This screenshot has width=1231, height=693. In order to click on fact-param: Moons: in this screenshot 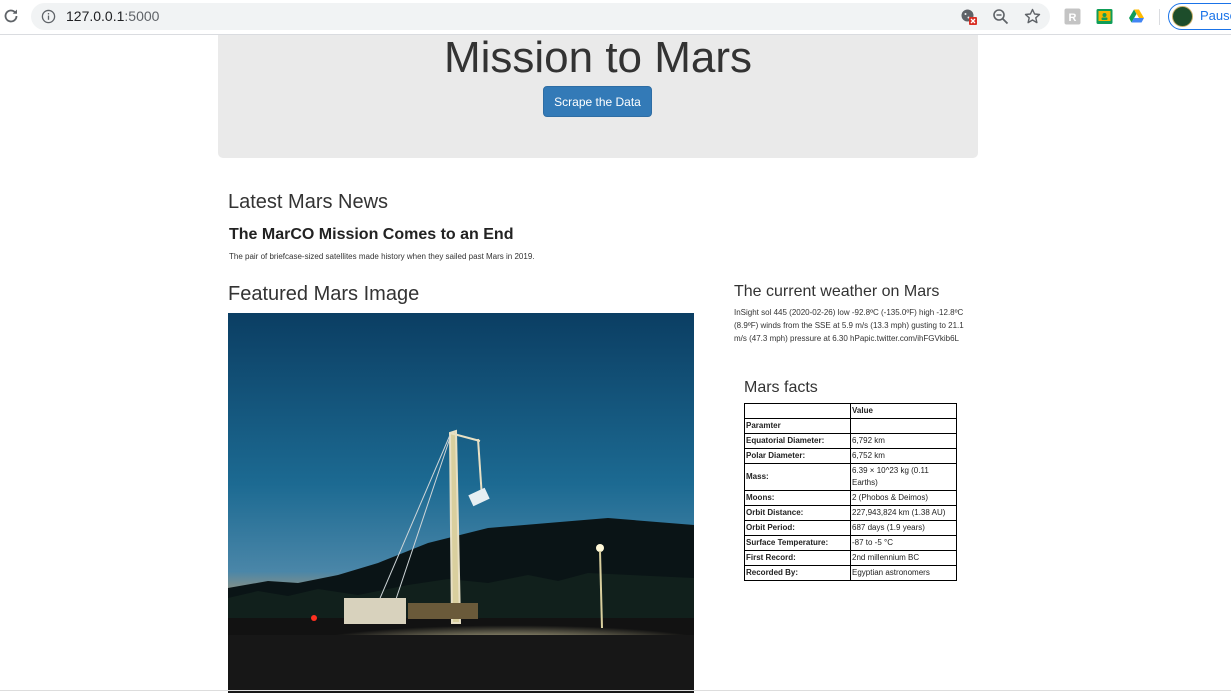, I will do `click(797, 498)`.